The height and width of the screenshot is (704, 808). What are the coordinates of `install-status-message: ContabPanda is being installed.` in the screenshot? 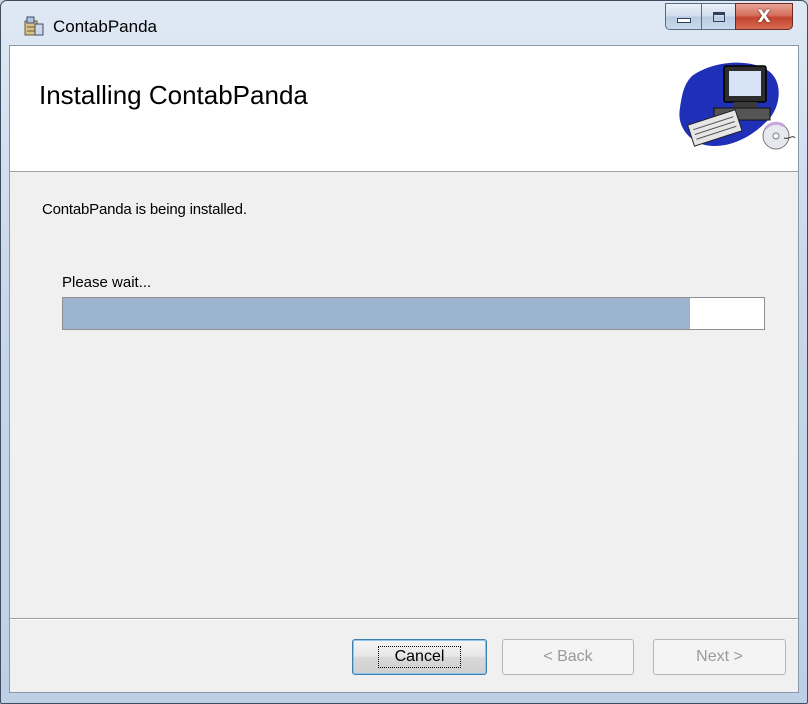 It's located at (144, 209).